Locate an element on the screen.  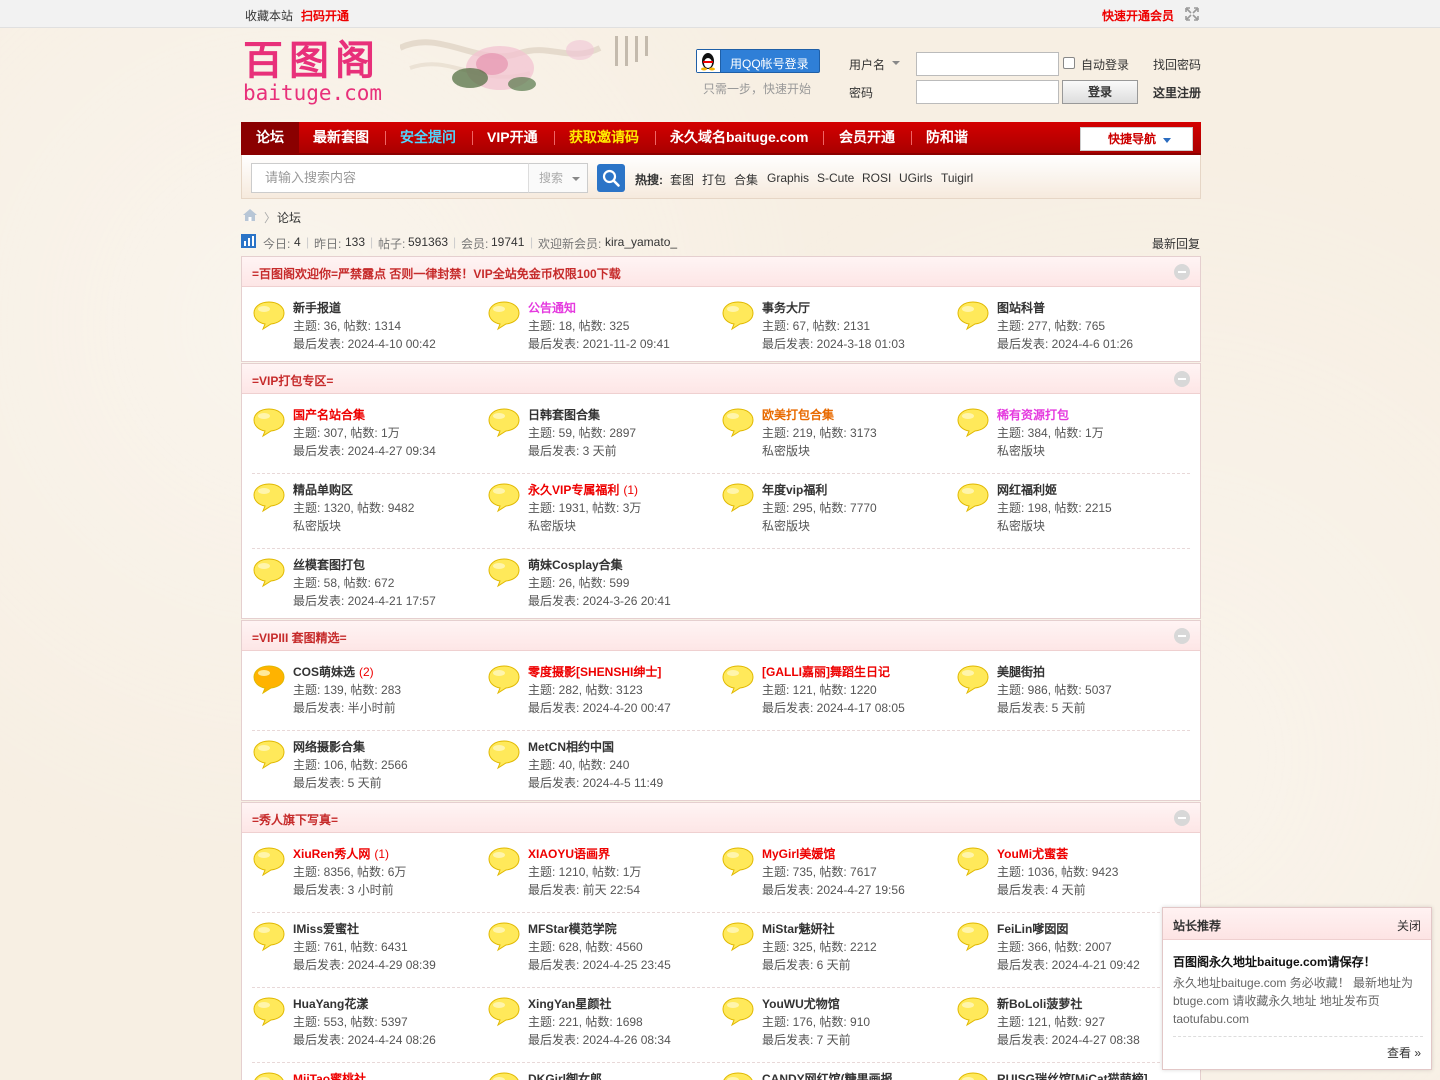
forum-last-post: 最后发表: 前天 22:54 is located at coordinates (584, 889).